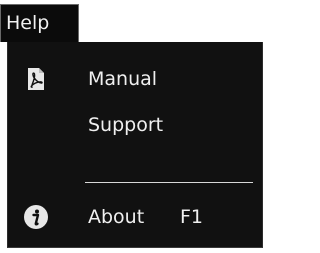  Describe the element at coordinates (116, 217) in the screenshot. I see `menu-item-label: About` at that location.